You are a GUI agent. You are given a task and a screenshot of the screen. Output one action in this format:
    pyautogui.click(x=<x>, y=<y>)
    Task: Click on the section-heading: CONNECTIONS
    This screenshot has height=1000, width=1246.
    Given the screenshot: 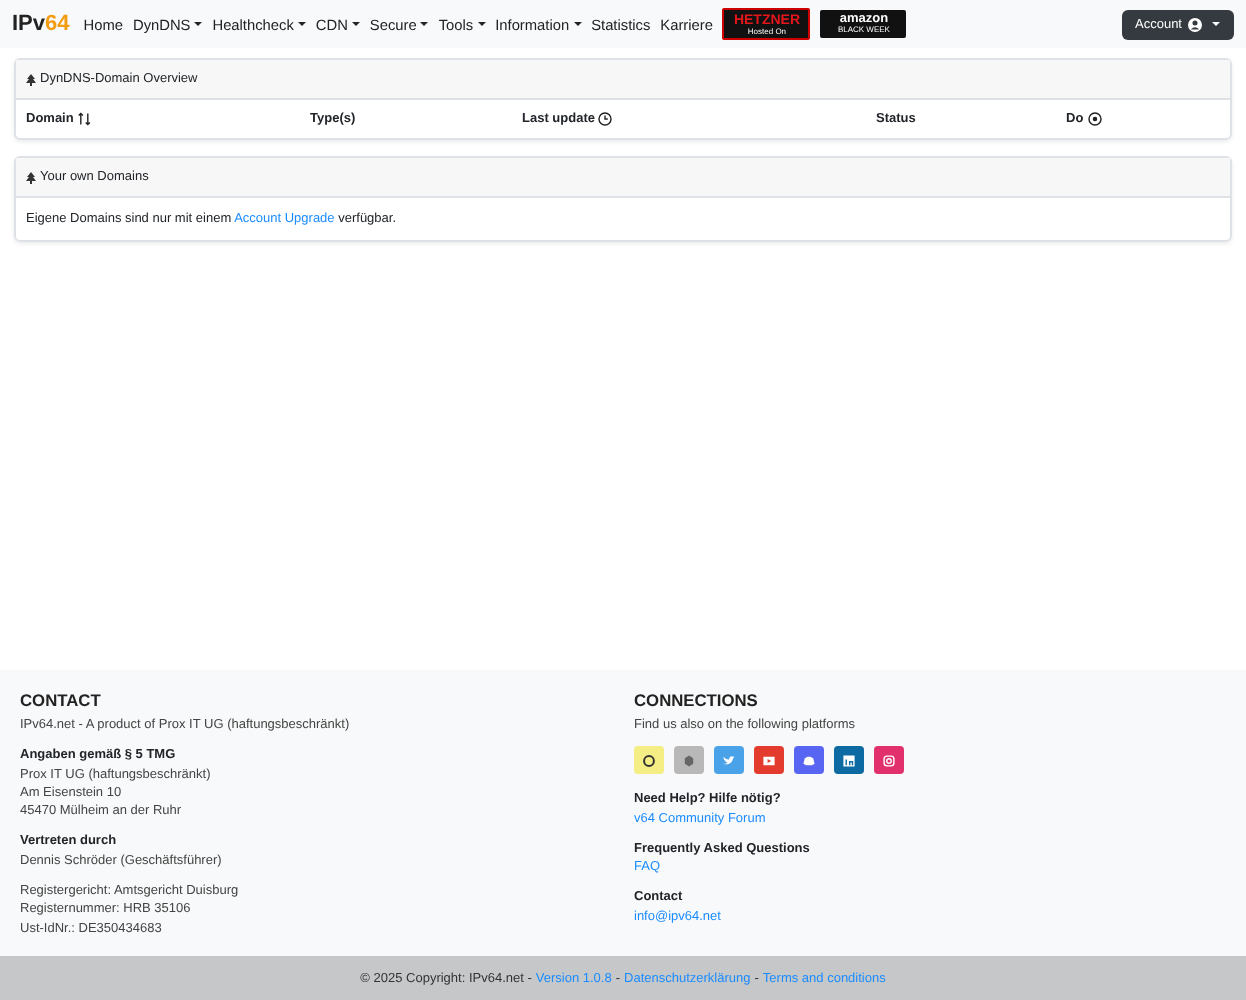 What is the action you would take?
    pyautogui.click(x=697, y=700)
    